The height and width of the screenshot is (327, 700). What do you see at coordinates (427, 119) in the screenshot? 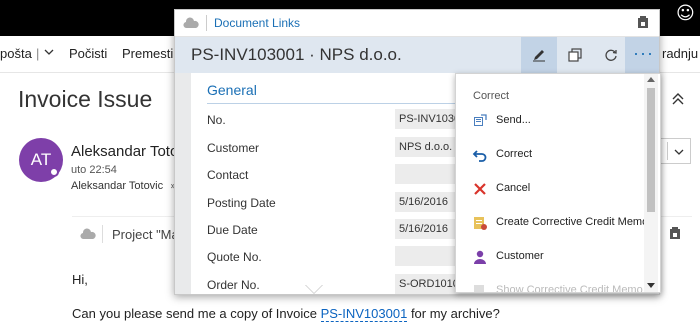
I see `field-value-no: PS-INV1030` at bounding box center [427, 119].